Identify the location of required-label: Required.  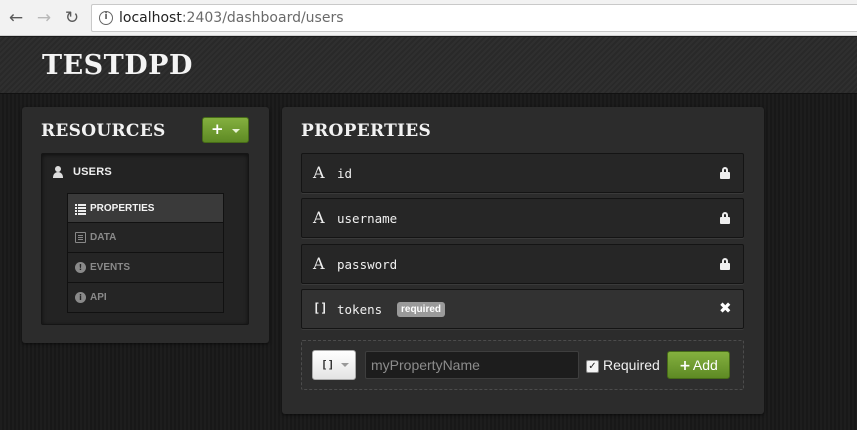
(631, 365).